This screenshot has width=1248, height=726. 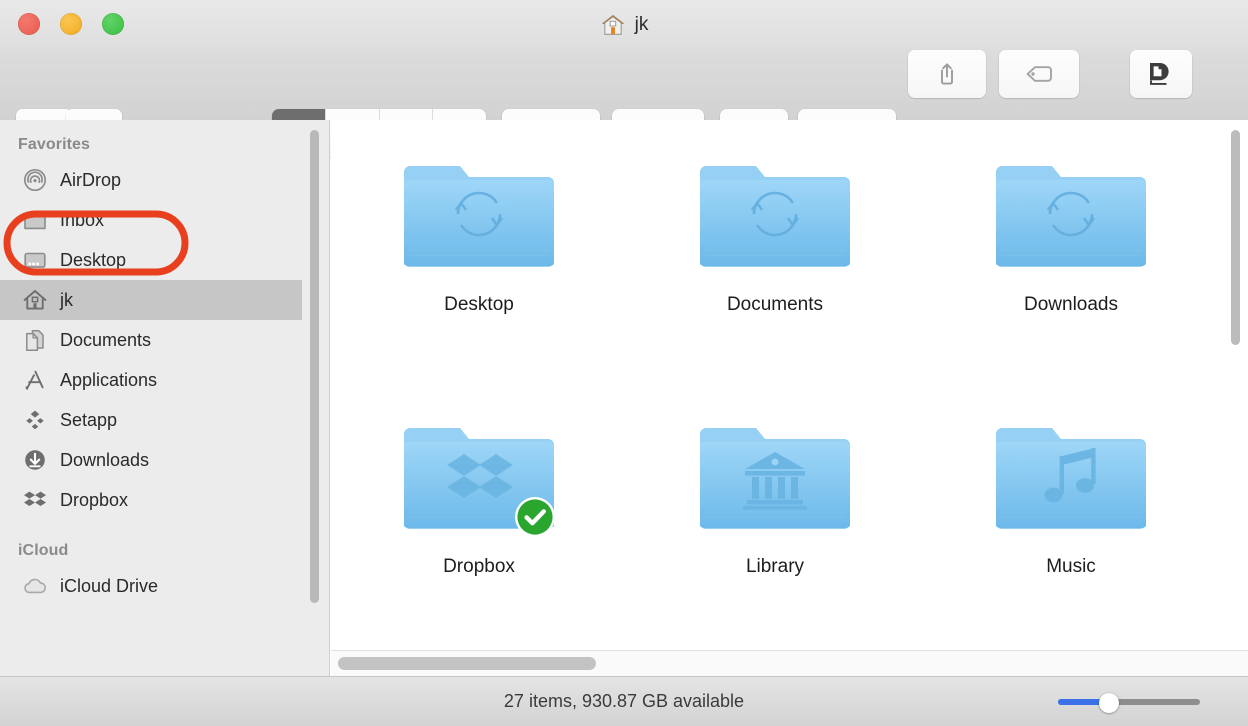 I want to click on sidebar-item-airdrop: AirDrop, so click(x=164, y=180).